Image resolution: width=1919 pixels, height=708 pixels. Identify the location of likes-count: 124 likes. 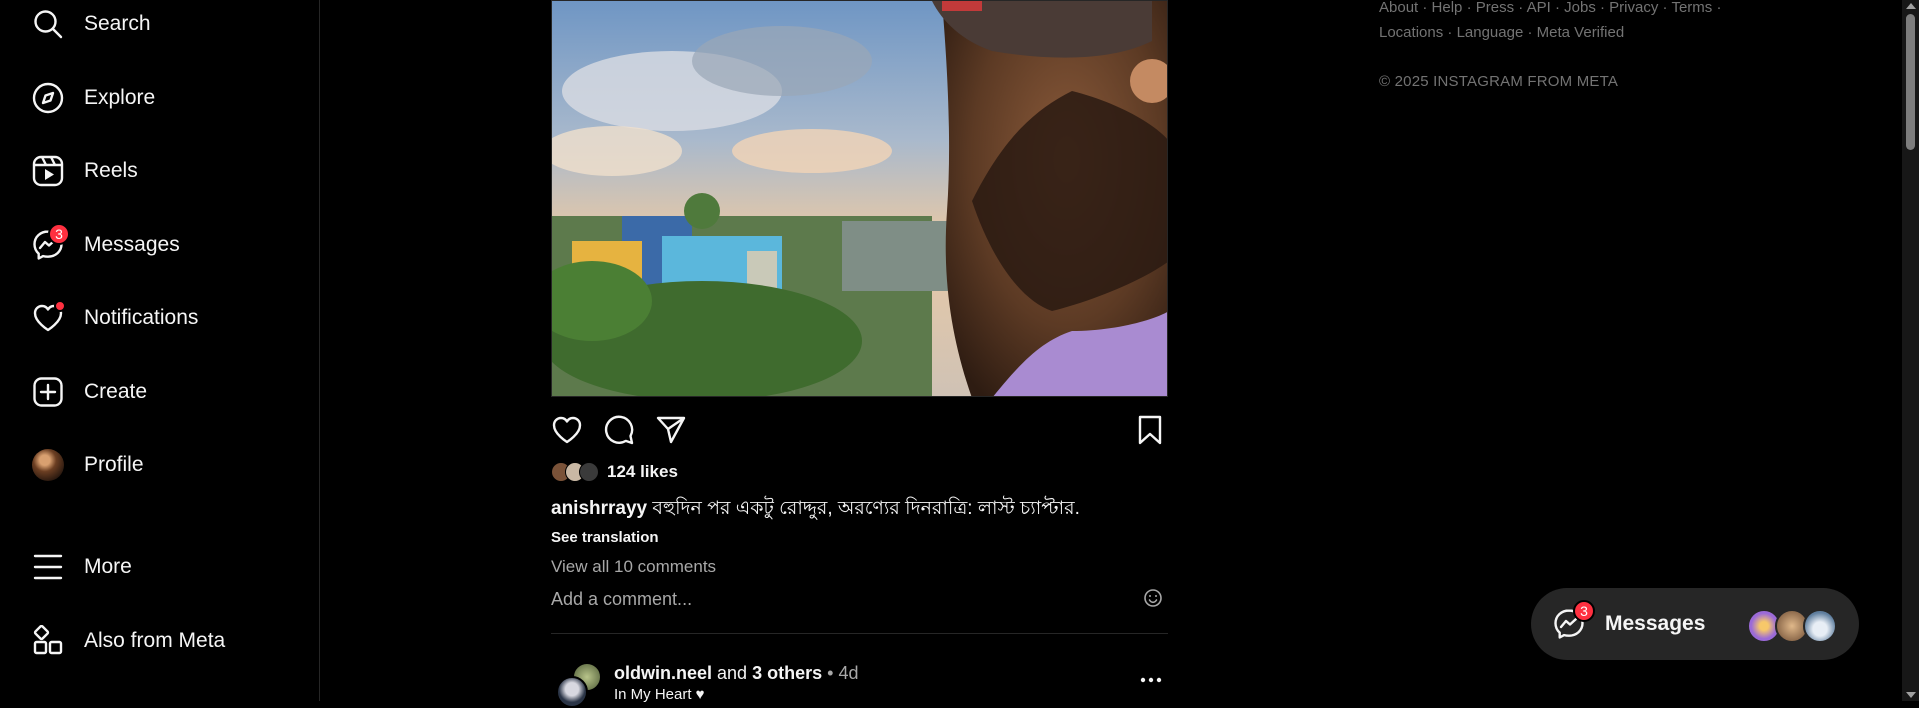
(642, 471).